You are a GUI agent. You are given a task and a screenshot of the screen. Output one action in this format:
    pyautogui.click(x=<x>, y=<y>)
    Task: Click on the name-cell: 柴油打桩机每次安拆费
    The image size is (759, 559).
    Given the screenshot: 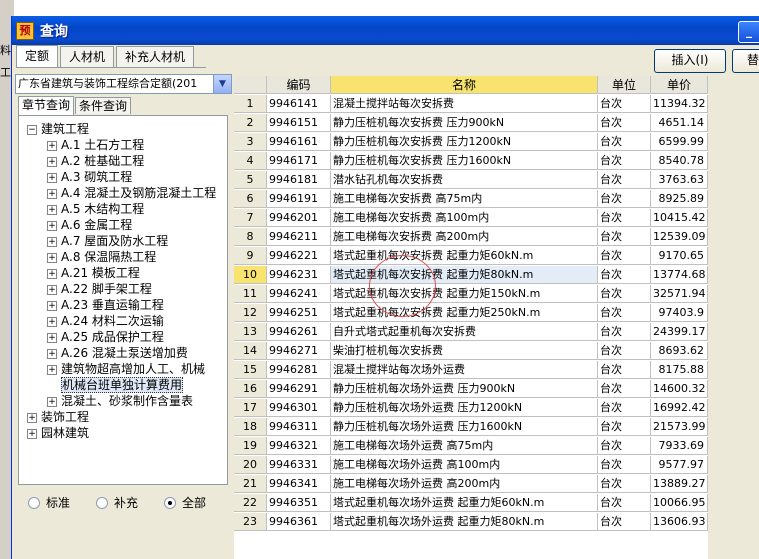 What is the action you would take?
    pyautogui.click(x=464, y=351)
    